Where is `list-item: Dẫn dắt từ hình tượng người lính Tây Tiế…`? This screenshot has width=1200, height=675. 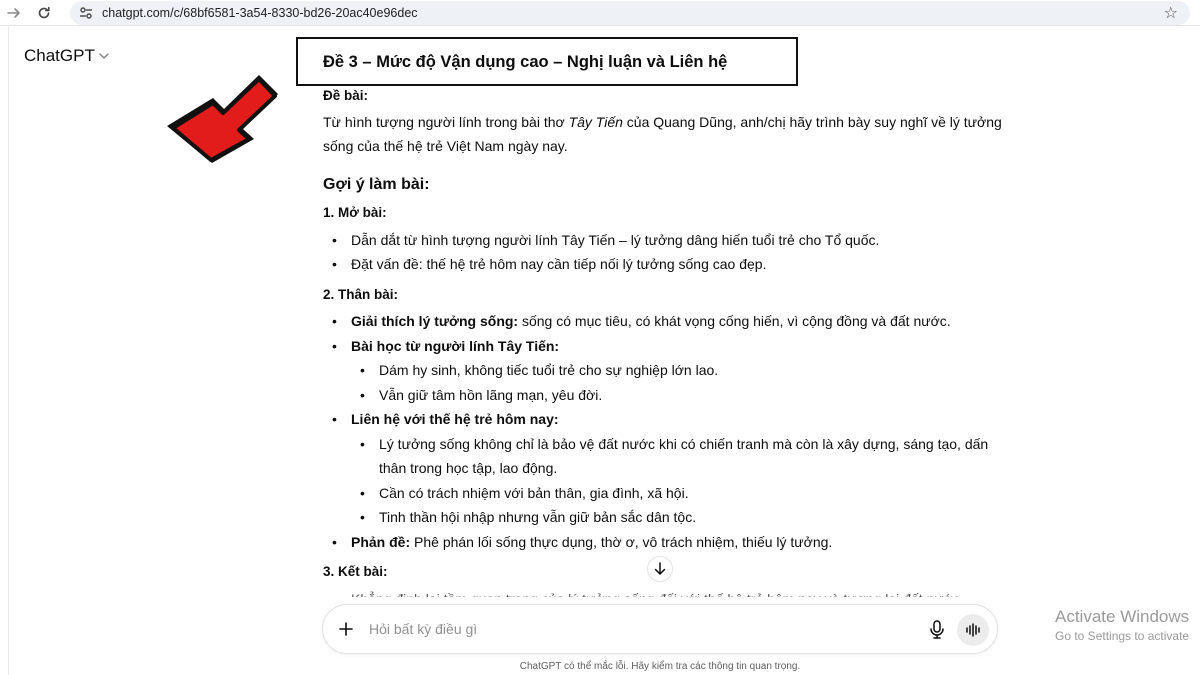 list-item: Dẫn dắt từ hình tượng người lính Tây Tiế… is located at coordinates (663, 240).